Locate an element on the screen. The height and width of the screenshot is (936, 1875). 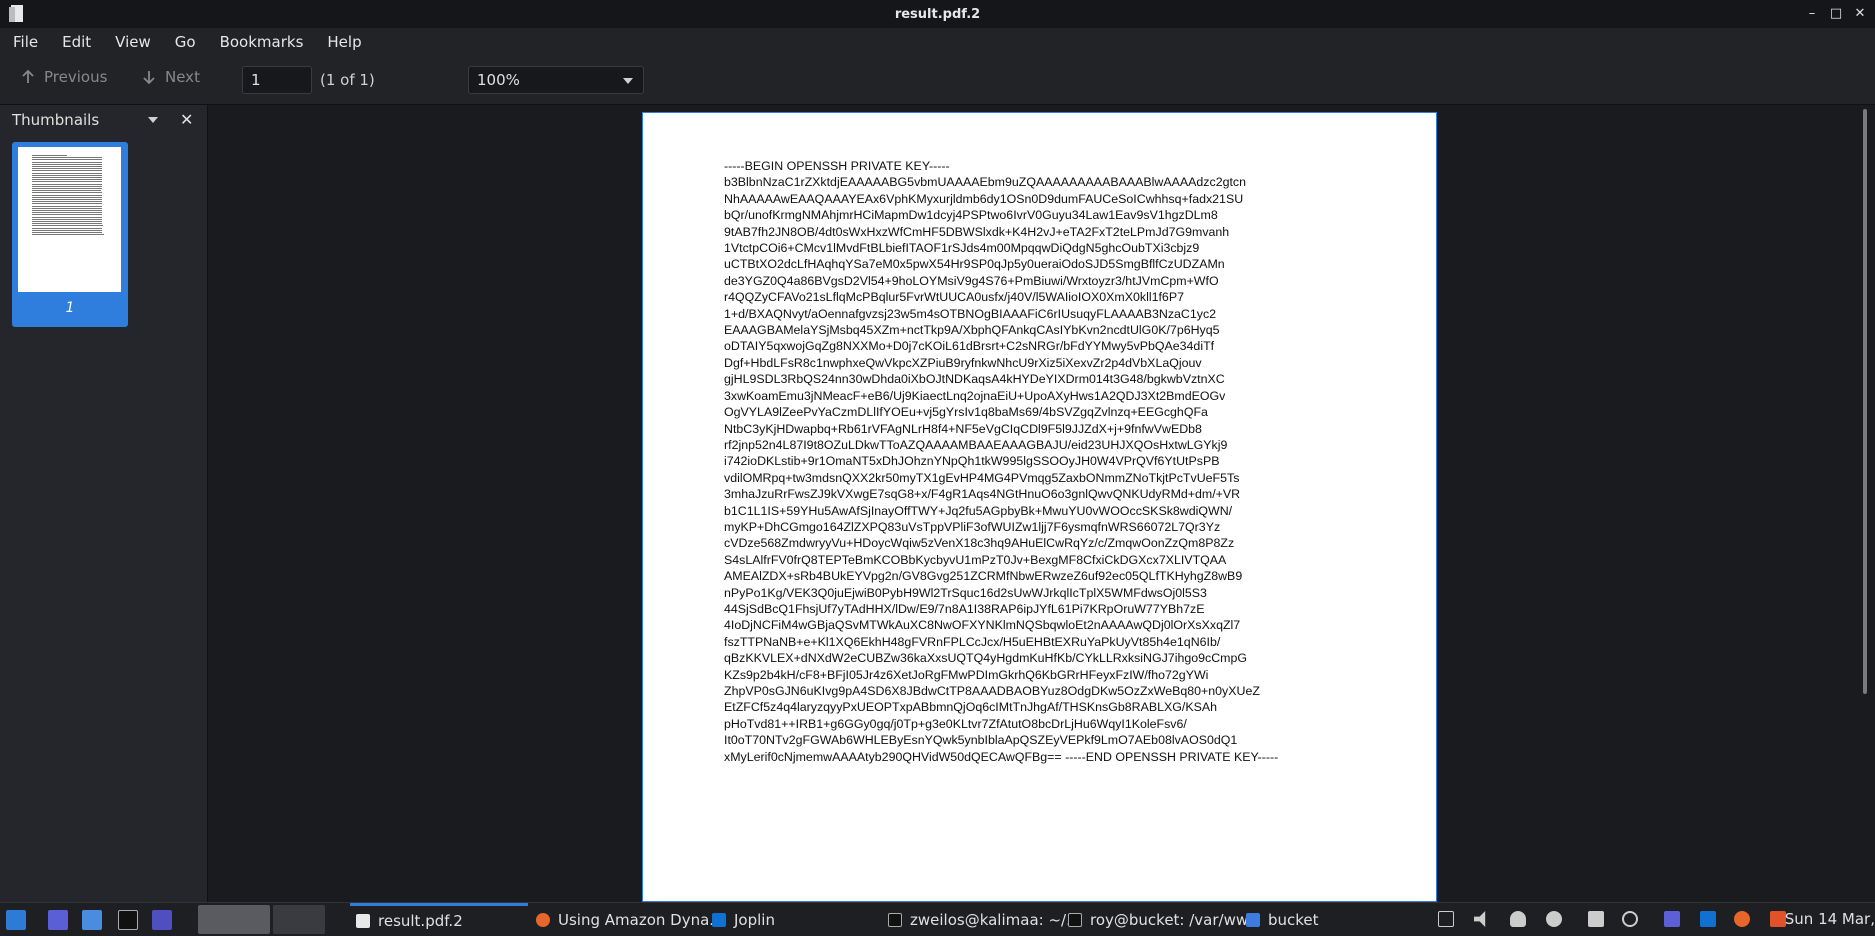
screen-recorder-icon is located at coordinates (162, 920).